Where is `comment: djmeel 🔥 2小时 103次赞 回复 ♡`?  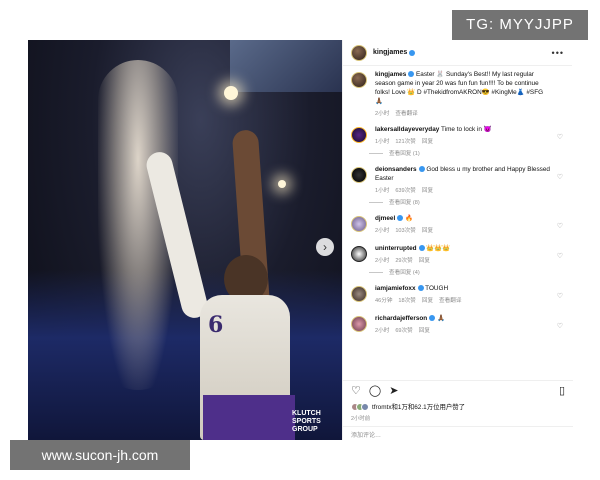 comment: djmeel 🔥 2小时 103次赞 回复 ♡ is located at coordinates (458, 224).